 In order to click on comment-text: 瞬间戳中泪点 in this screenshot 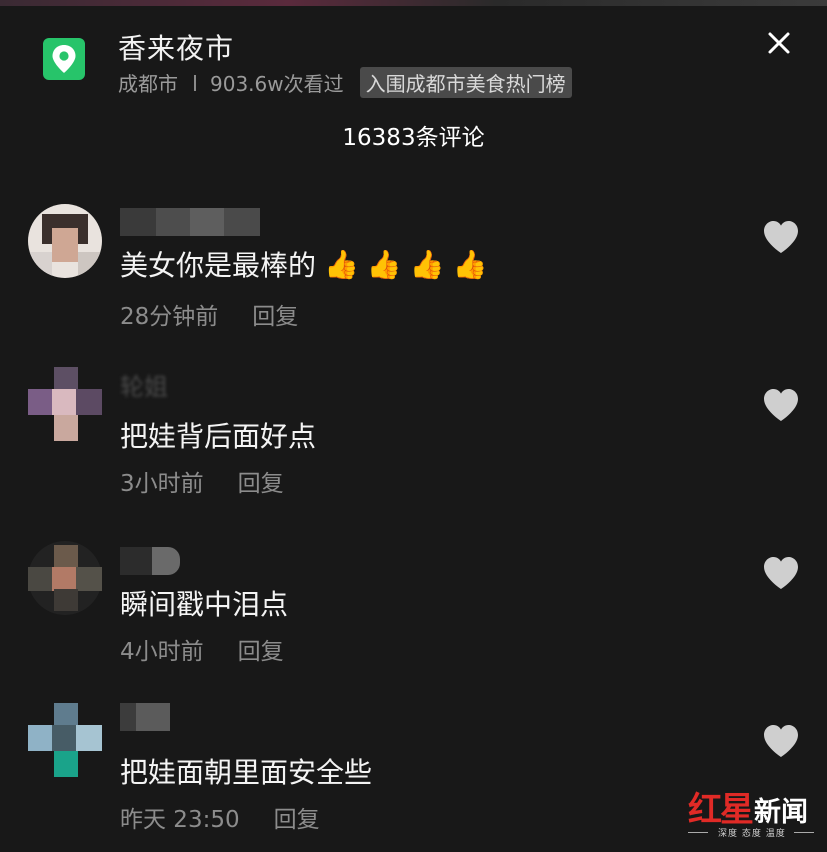, I will do `click(204, 603)`.